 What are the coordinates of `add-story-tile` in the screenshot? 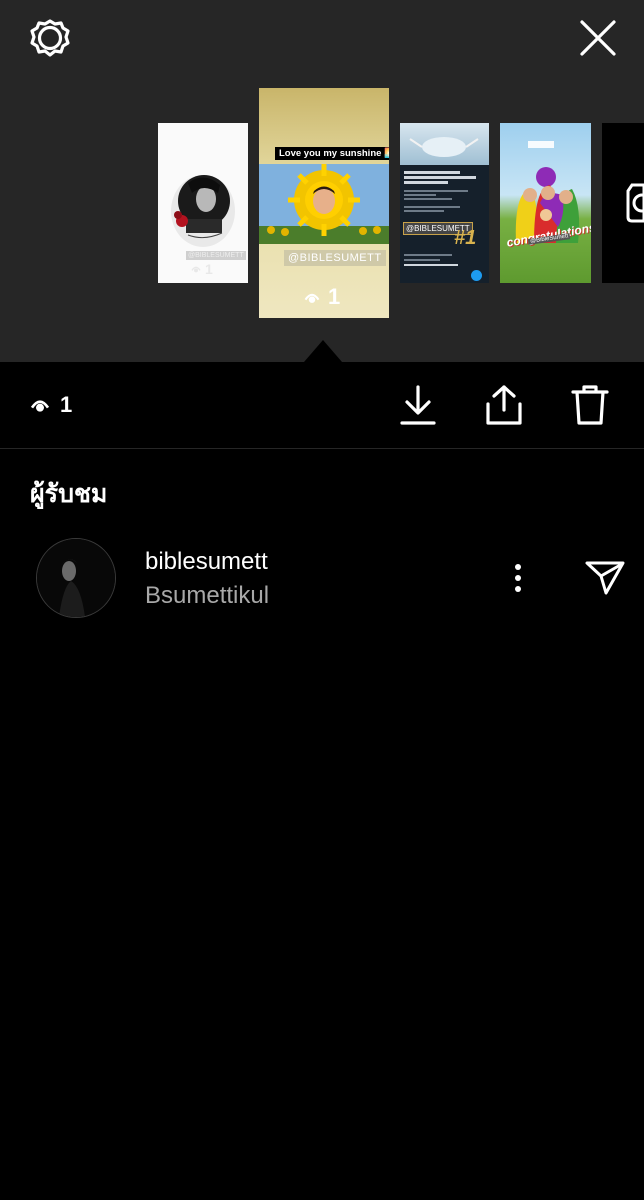 It's located at (623, 203).